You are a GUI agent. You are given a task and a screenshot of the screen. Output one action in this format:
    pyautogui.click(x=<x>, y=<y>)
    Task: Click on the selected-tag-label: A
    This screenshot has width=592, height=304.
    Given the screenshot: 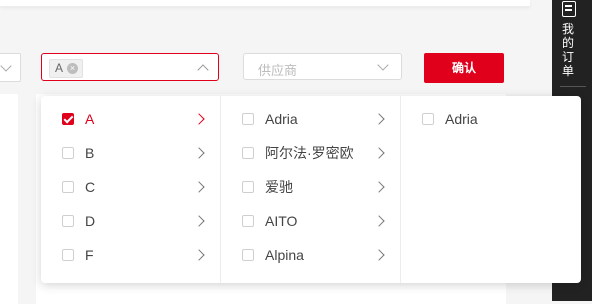 What is the action you would take?
    pyautogui.click(x=59, y=68)
    